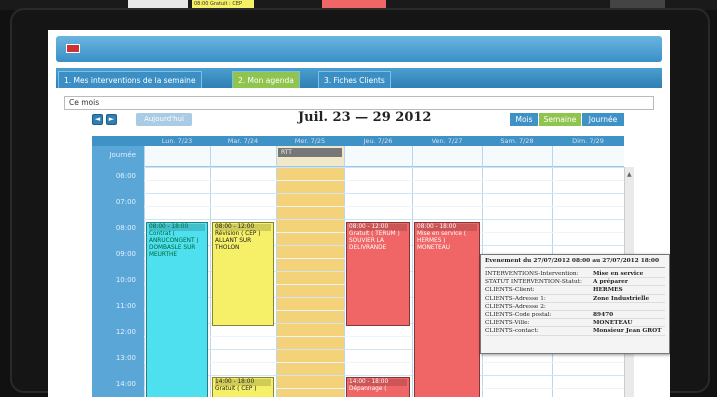 This screenshot has height=397, width=717. I want to click on tooltip-value, so click(629, 306).